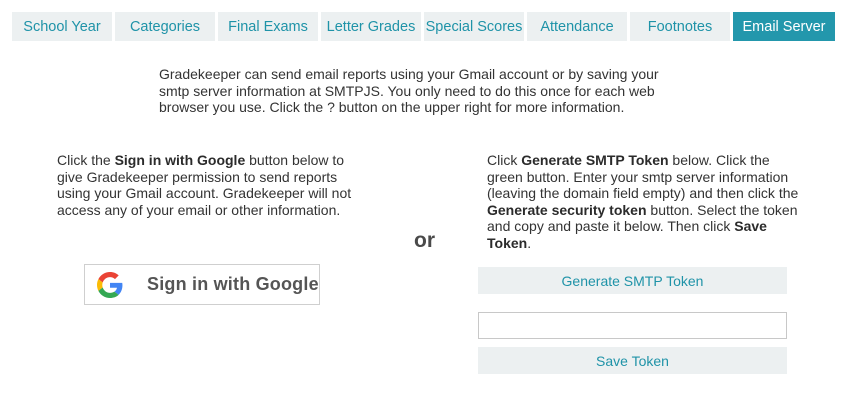  Describe the element at coordinates (577, 26) in the screenshot. I see `tab-attendance: Attendance` at that location.